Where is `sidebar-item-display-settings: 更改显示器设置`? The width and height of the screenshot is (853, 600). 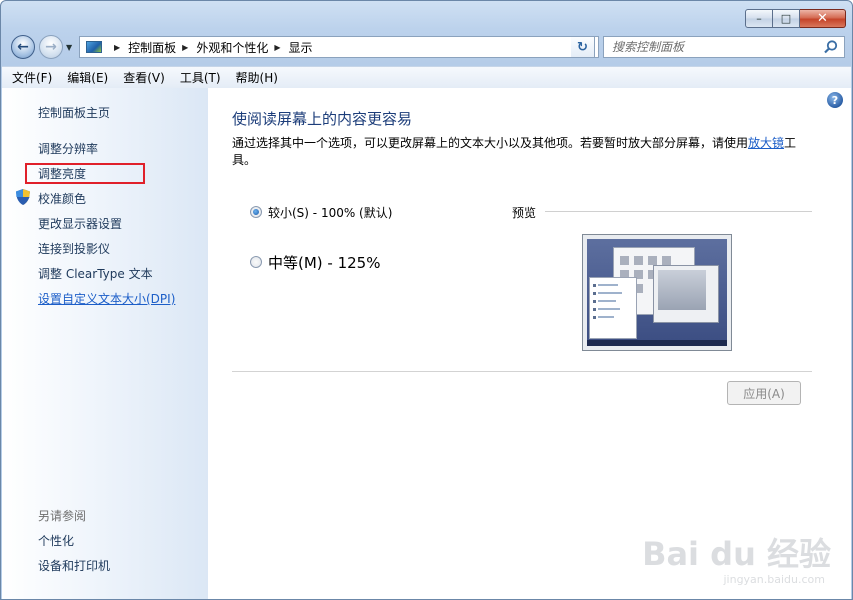
sidebar-item-display-settings: 更改显示器设置 is located at coordinates (80, 223).